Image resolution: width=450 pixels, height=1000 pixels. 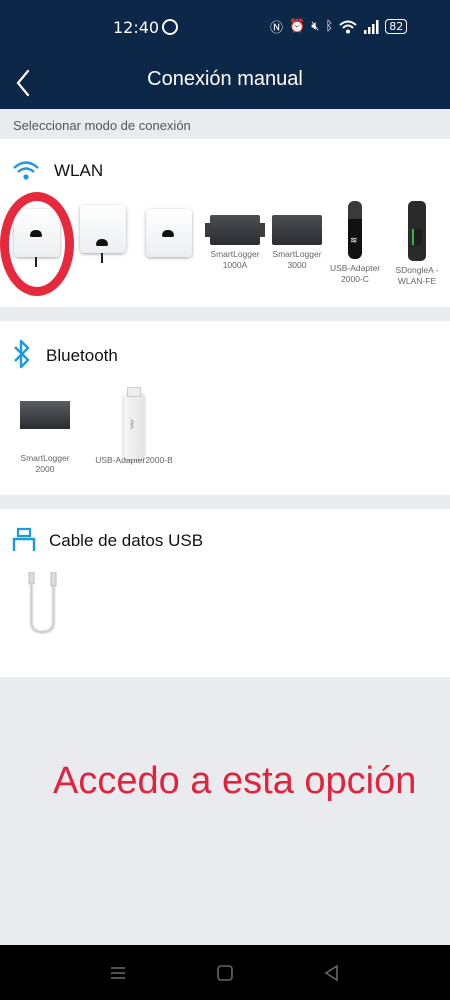 I want to click on device-smartlogger-1000a: SmartLogger 1000A, so click(x=235, y=243).